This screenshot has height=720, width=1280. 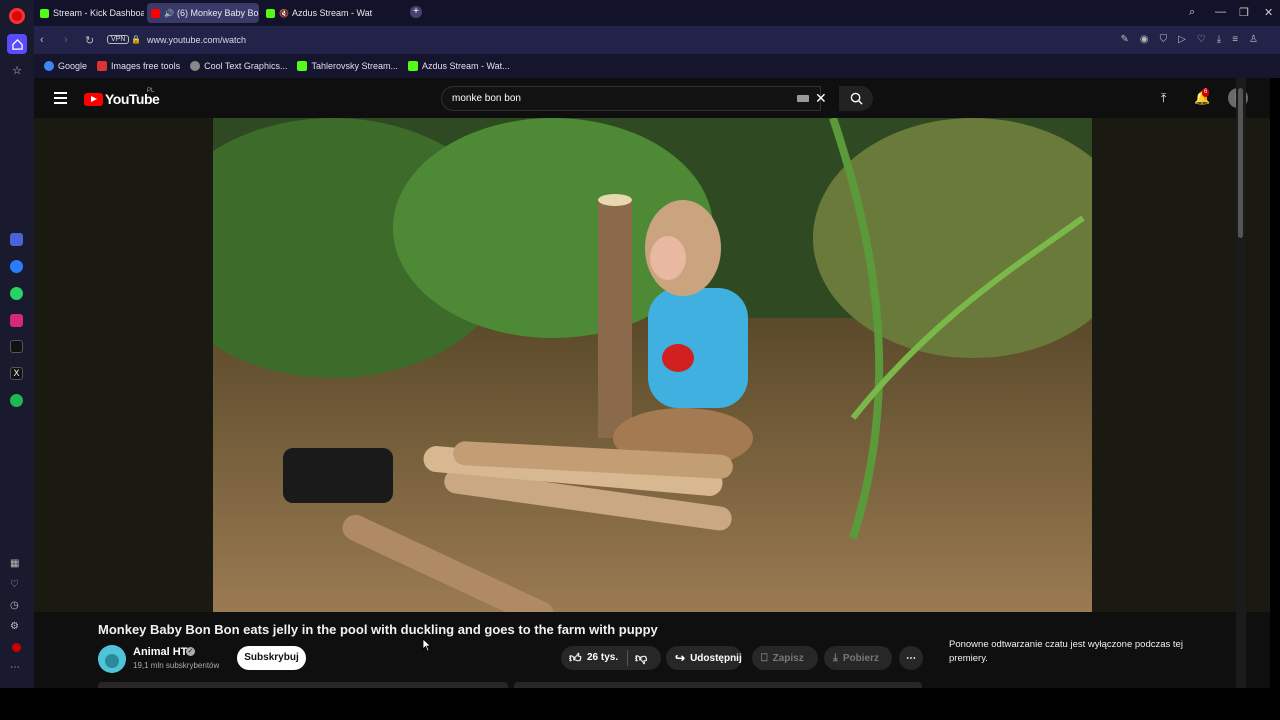 I want to click on save-button: ⎕ Zapisz, so click(x=785, y=658).